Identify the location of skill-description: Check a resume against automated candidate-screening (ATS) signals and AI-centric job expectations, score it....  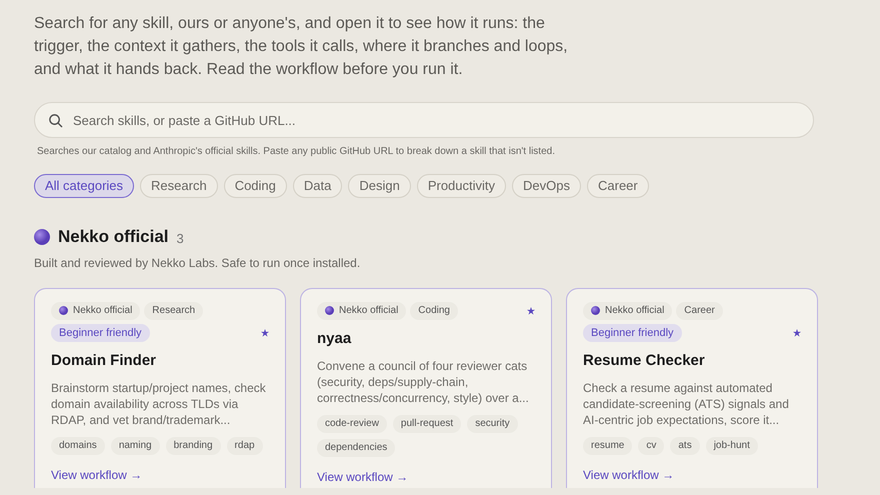
(686, 404).